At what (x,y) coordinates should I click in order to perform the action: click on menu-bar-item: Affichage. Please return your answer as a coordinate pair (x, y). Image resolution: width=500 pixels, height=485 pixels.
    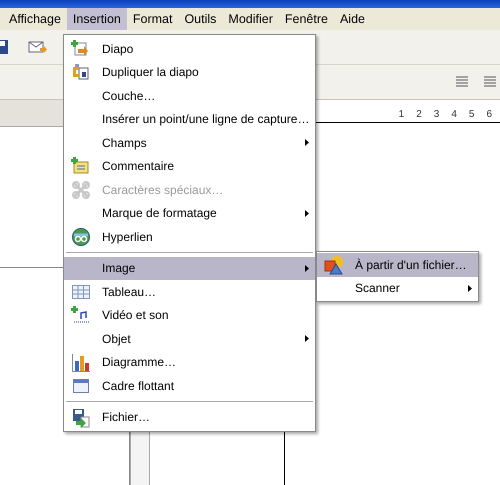
    Looking at the image, I should click on (35, 19).